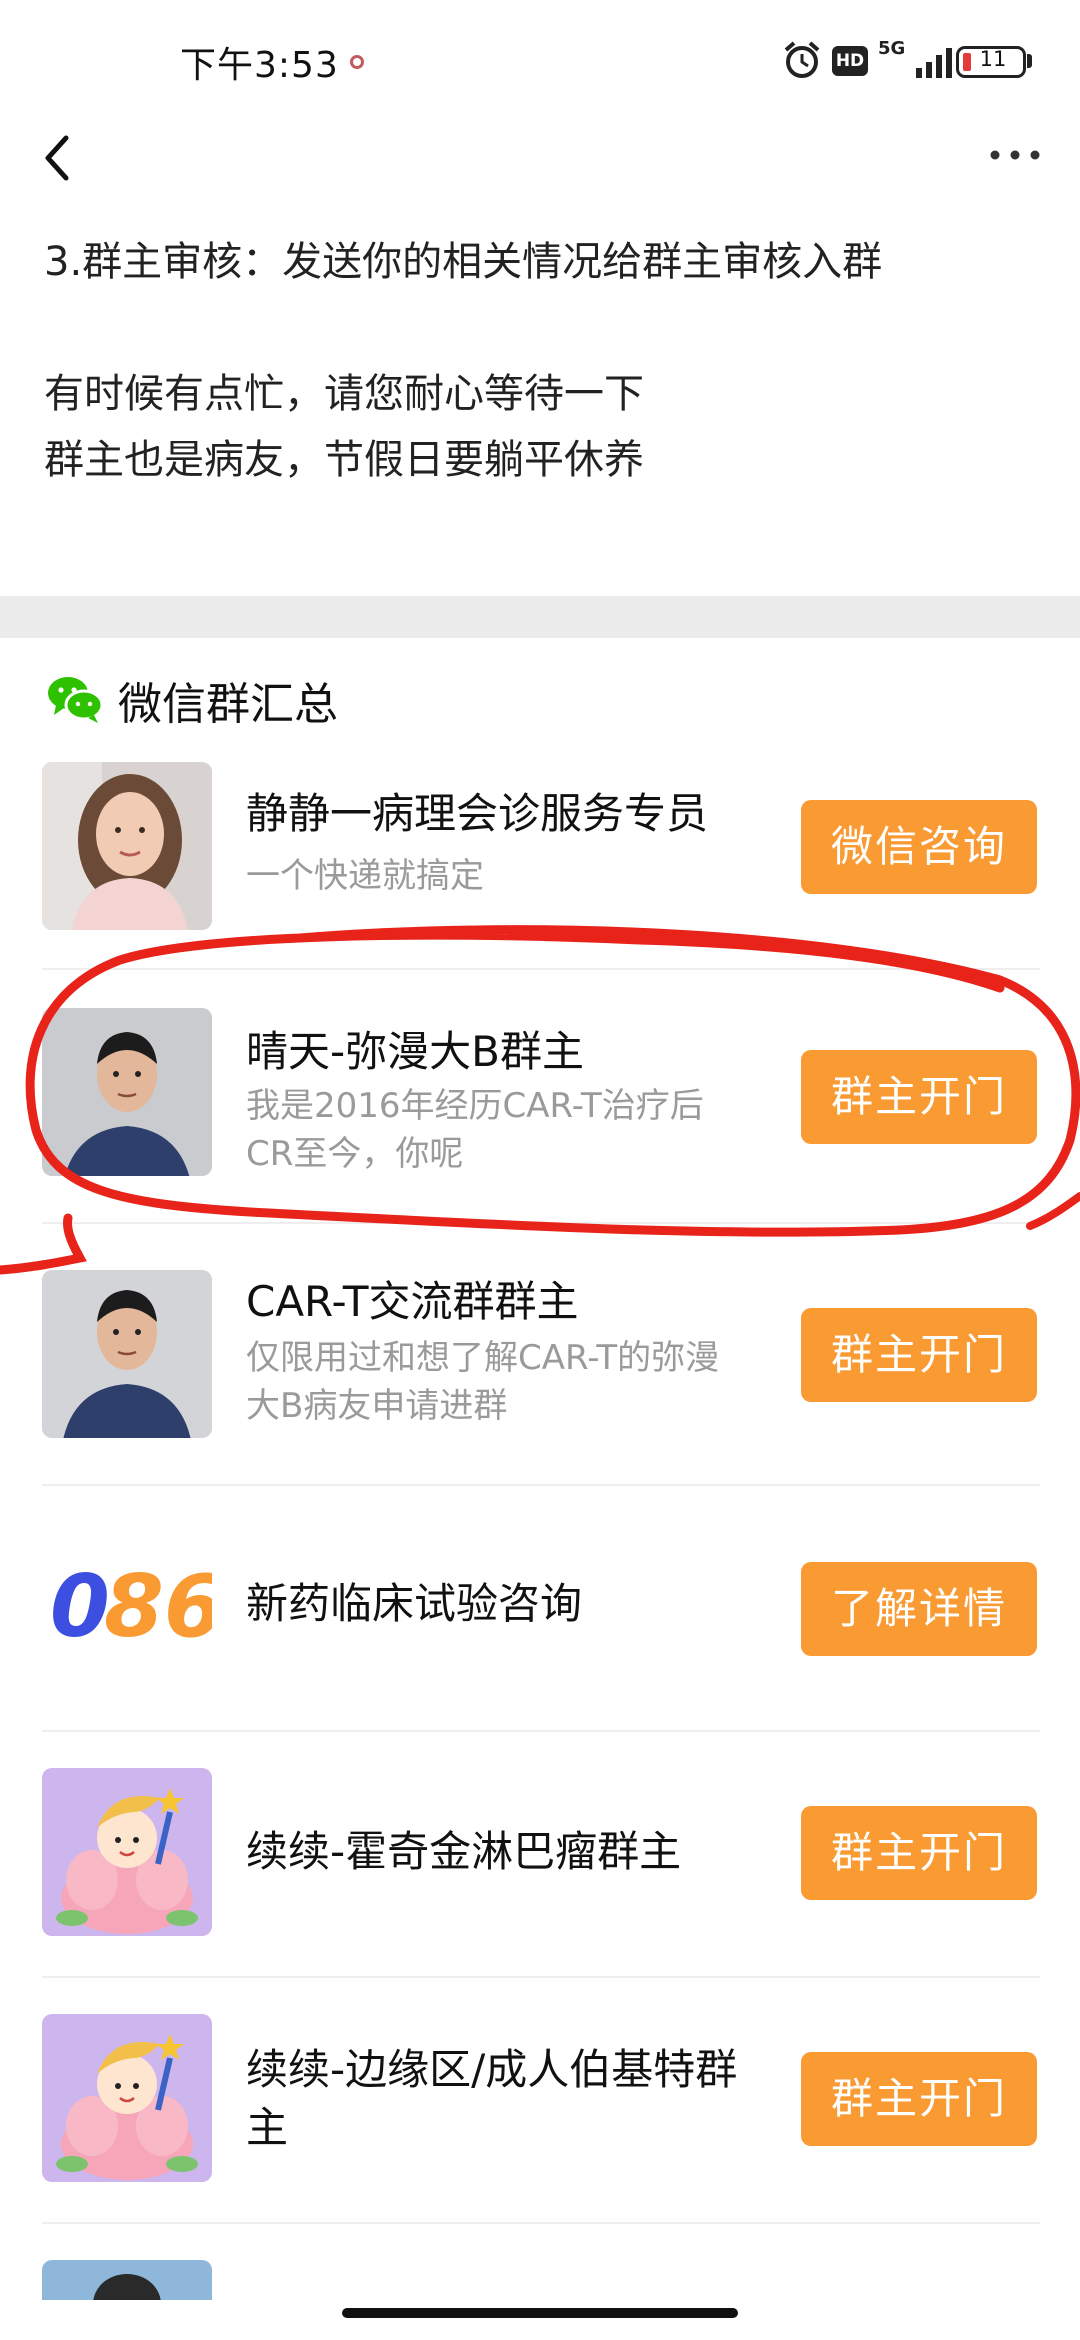 The image size is (1080, 2340). I want to click on wechat-icon, so click(76, 700).